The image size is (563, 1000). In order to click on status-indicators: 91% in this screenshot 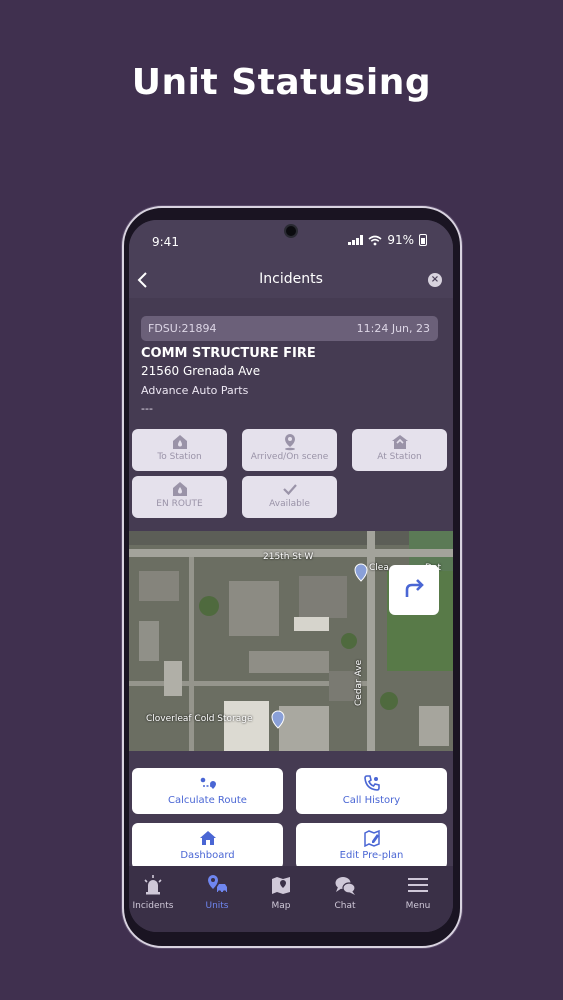, I will do `click(387, 240)`.